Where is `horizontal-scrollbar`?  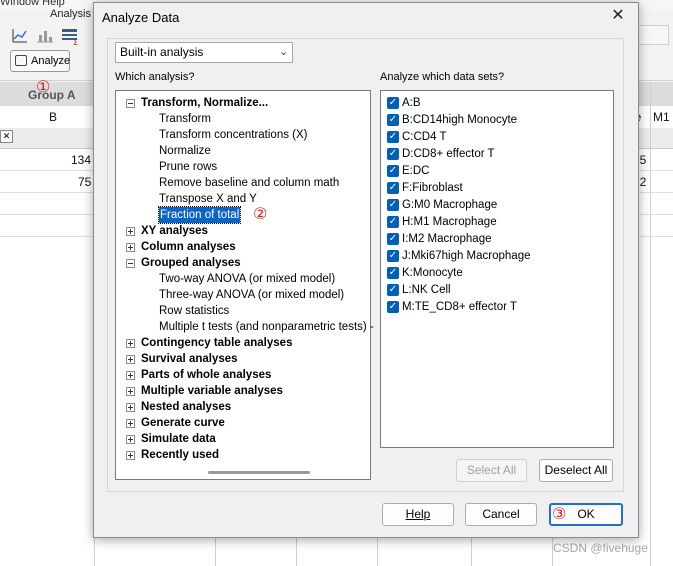 horizontal-scrollbar is located at coordinates (259, 472).